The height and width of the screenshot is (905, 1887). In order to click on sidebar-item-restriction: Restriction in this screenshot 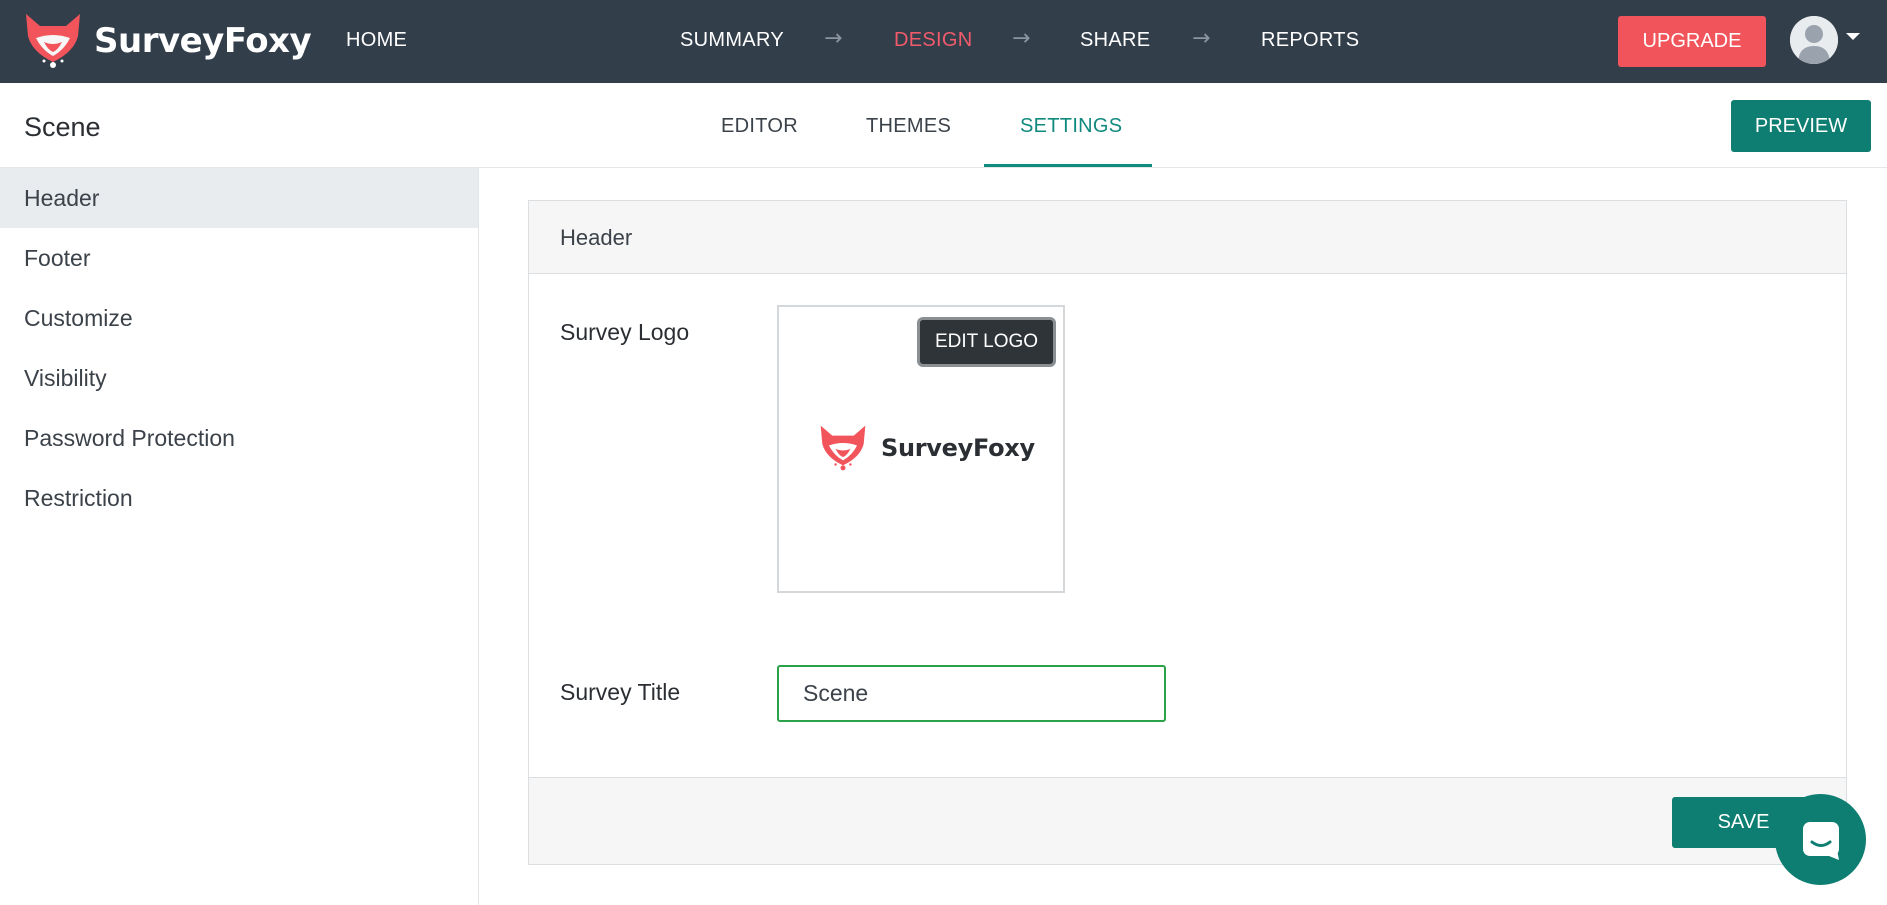, I will do `click(239, 498)`.